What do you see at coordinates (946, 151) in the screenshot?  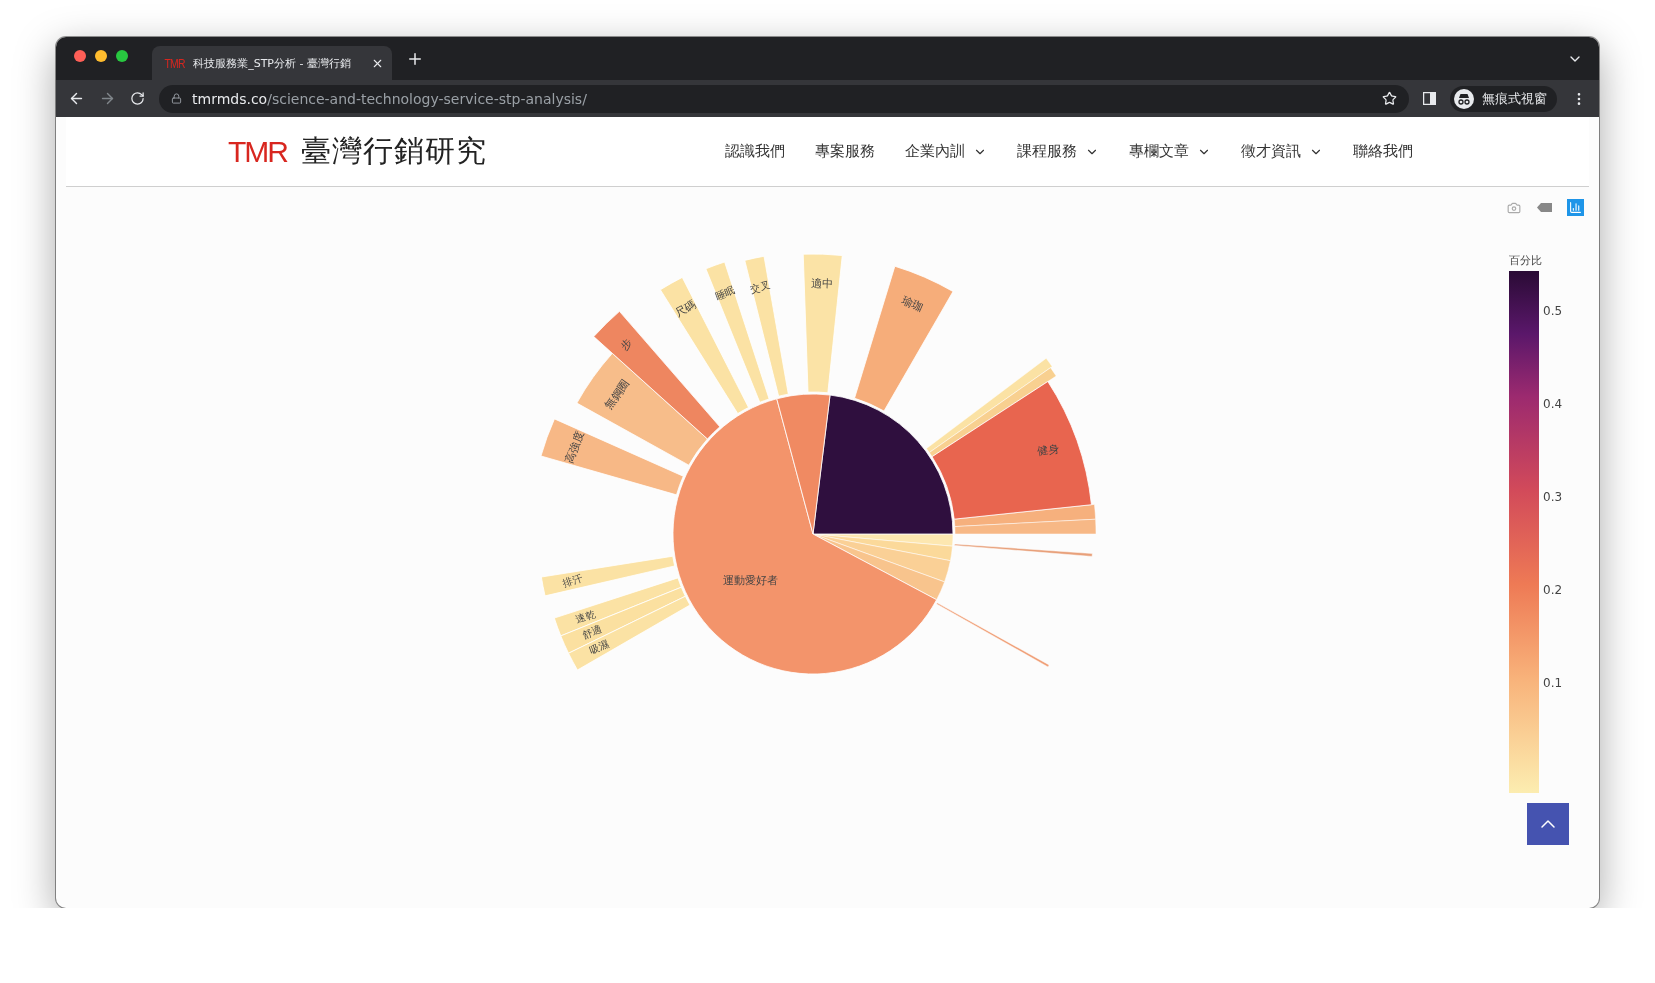 I see `nav-link: 企業內訓` at bounding box center [946, 151].